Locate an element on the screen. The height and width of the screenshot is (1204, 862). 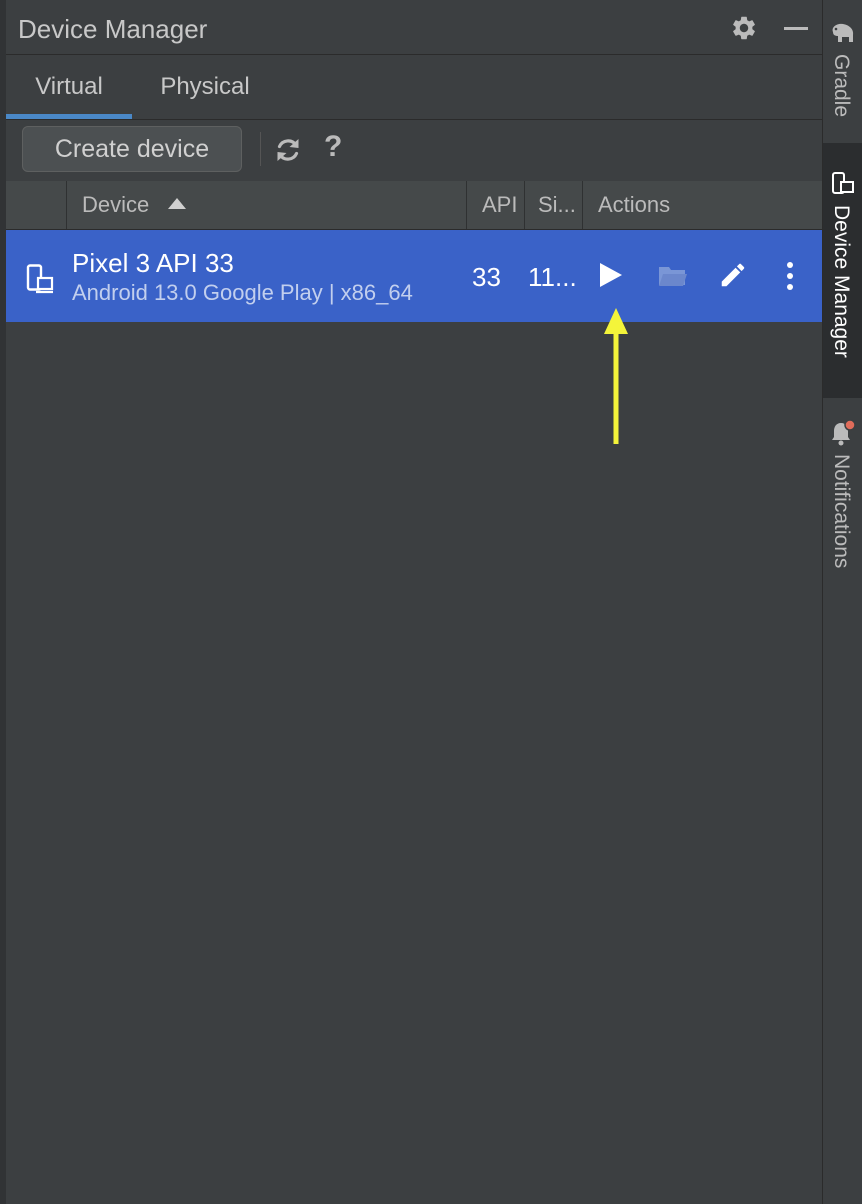
folder-icon is located at coordinates (673, 276).